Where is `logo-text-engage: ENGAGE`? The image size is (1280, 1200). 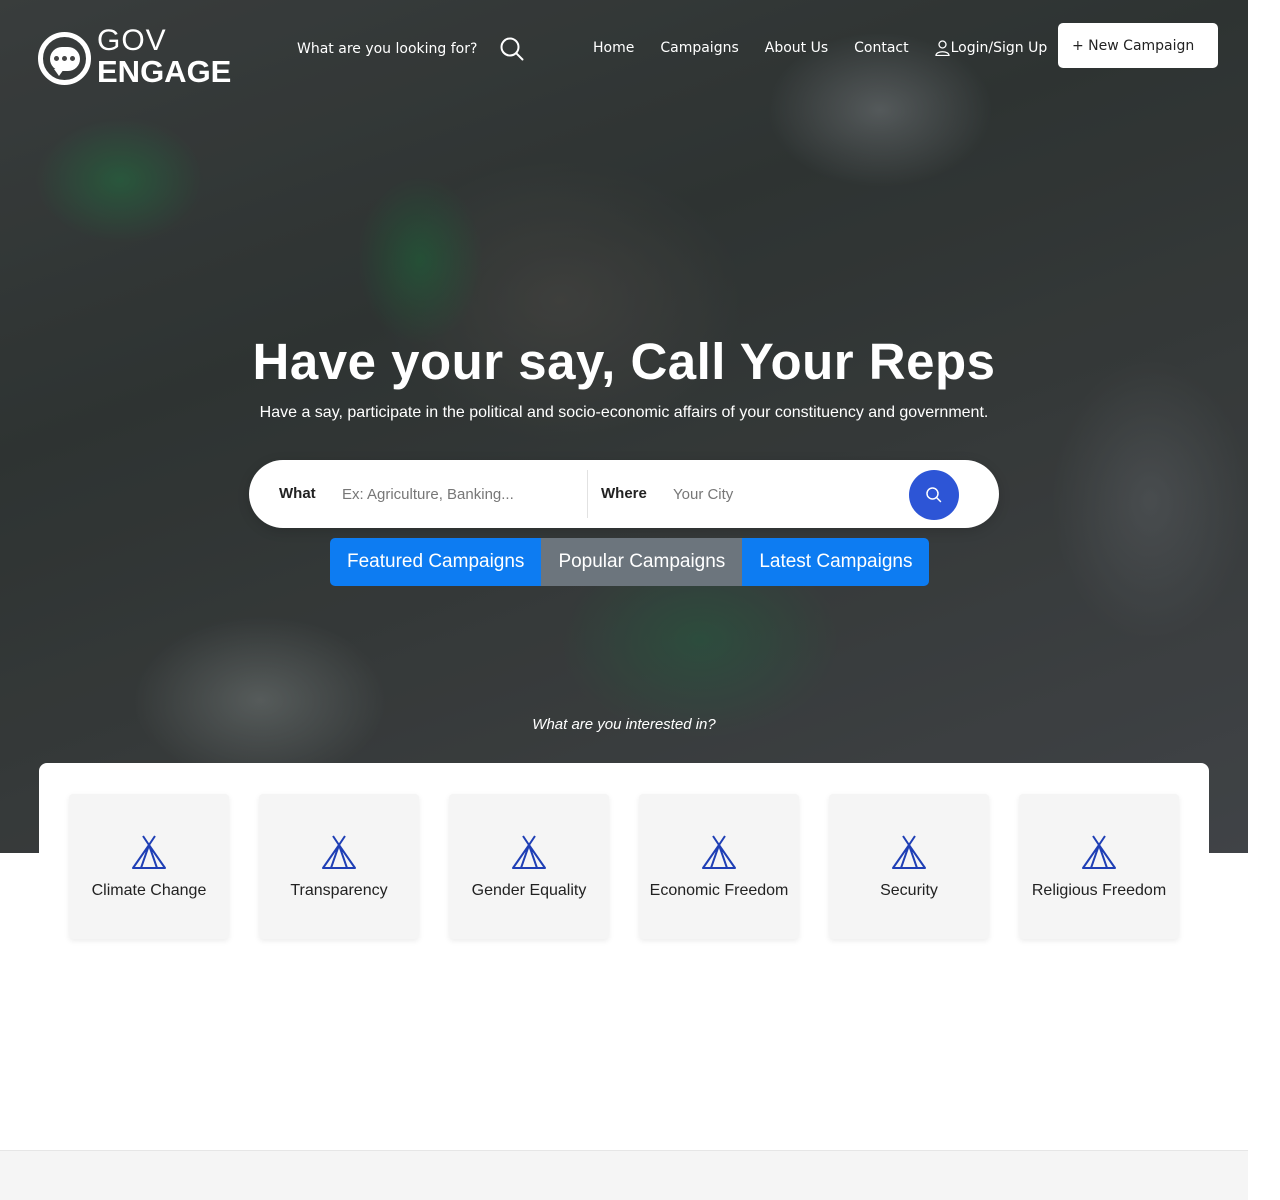
logo-text-engage: ENGAGE is located at coordinates (164, 71).